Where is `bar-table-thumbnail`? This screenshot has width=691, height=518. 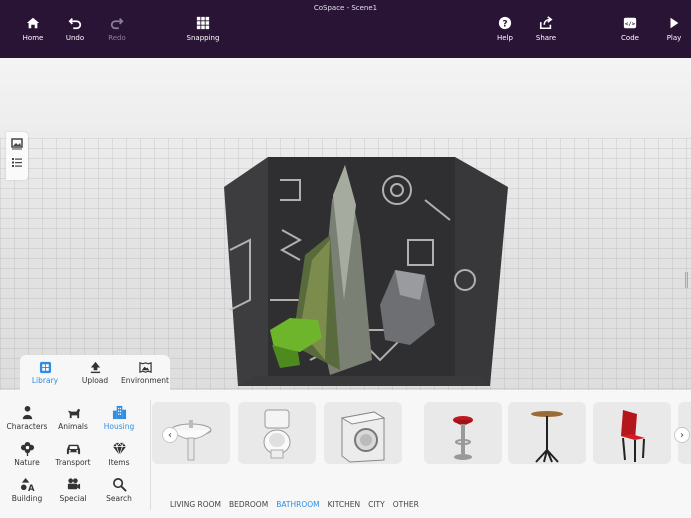
bar-table-thumbnail is located at coordinates (547, 437).